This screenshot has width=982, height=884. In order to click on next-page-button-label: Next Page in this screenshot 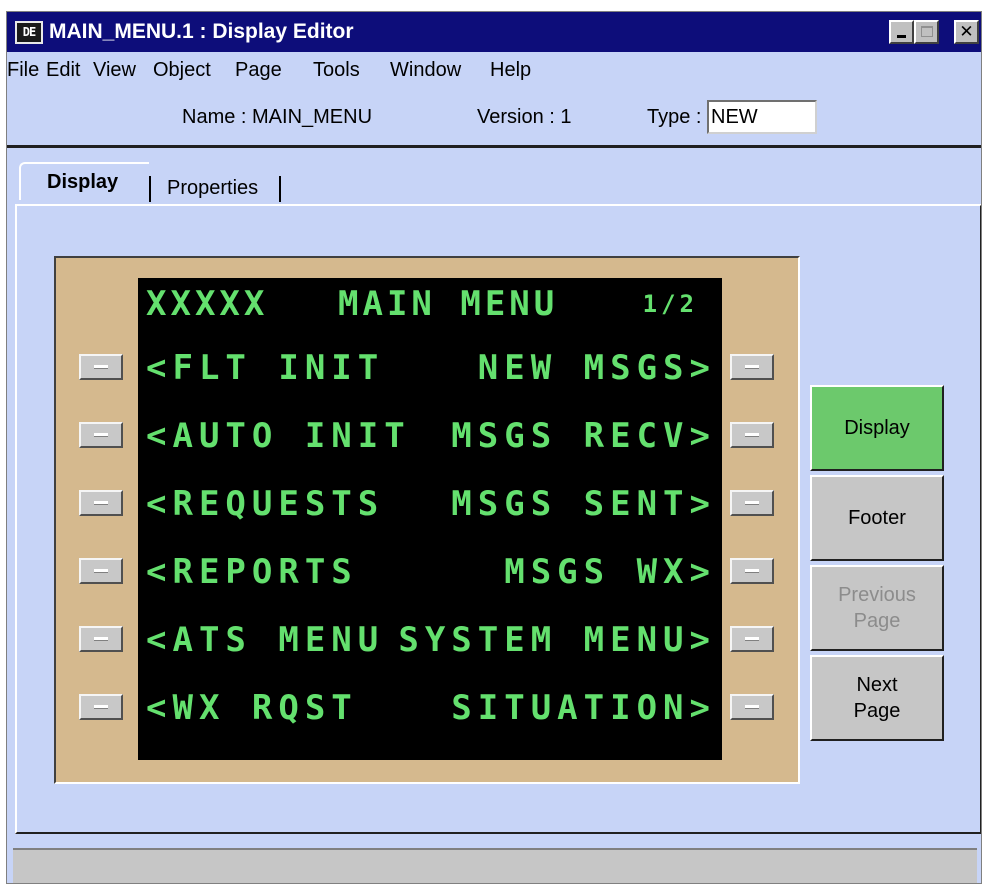, I will do `click(877, 698)`.